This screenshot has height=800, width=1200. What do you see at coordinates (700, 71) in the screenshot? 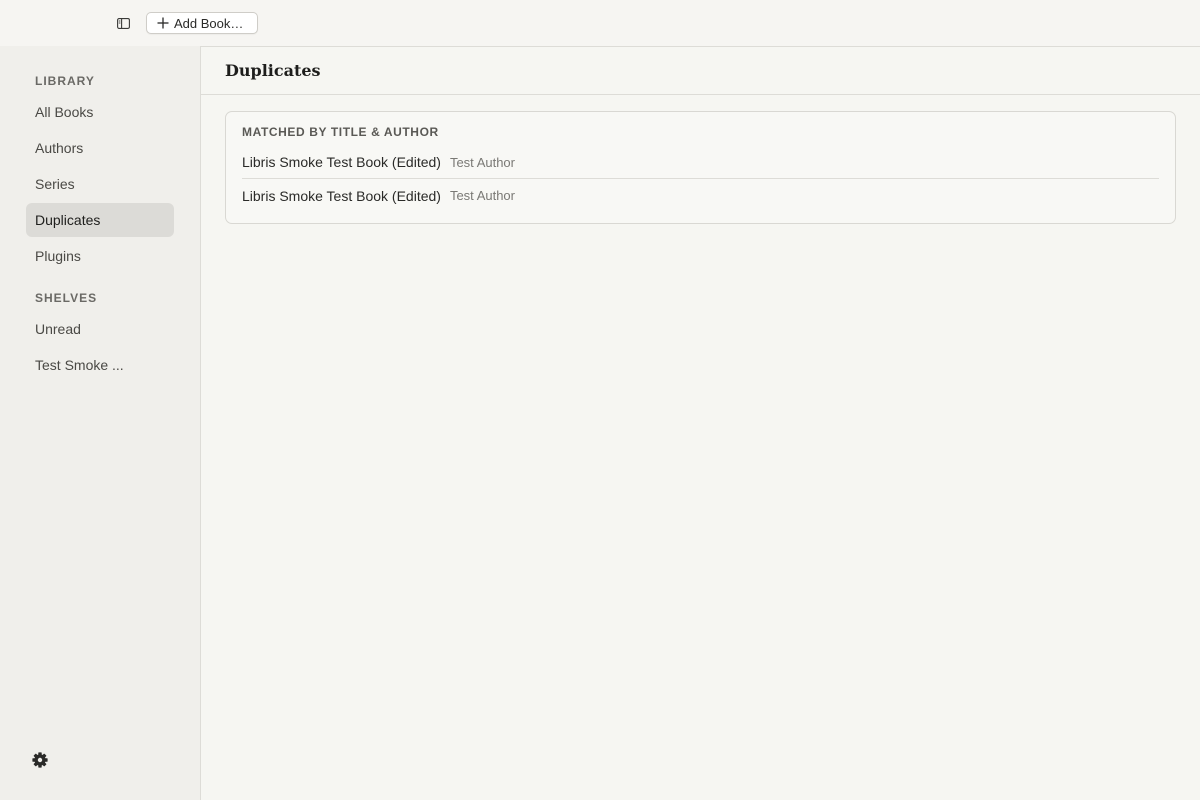
I see `page-header: Duplicates` at bounding box center [700, 71].